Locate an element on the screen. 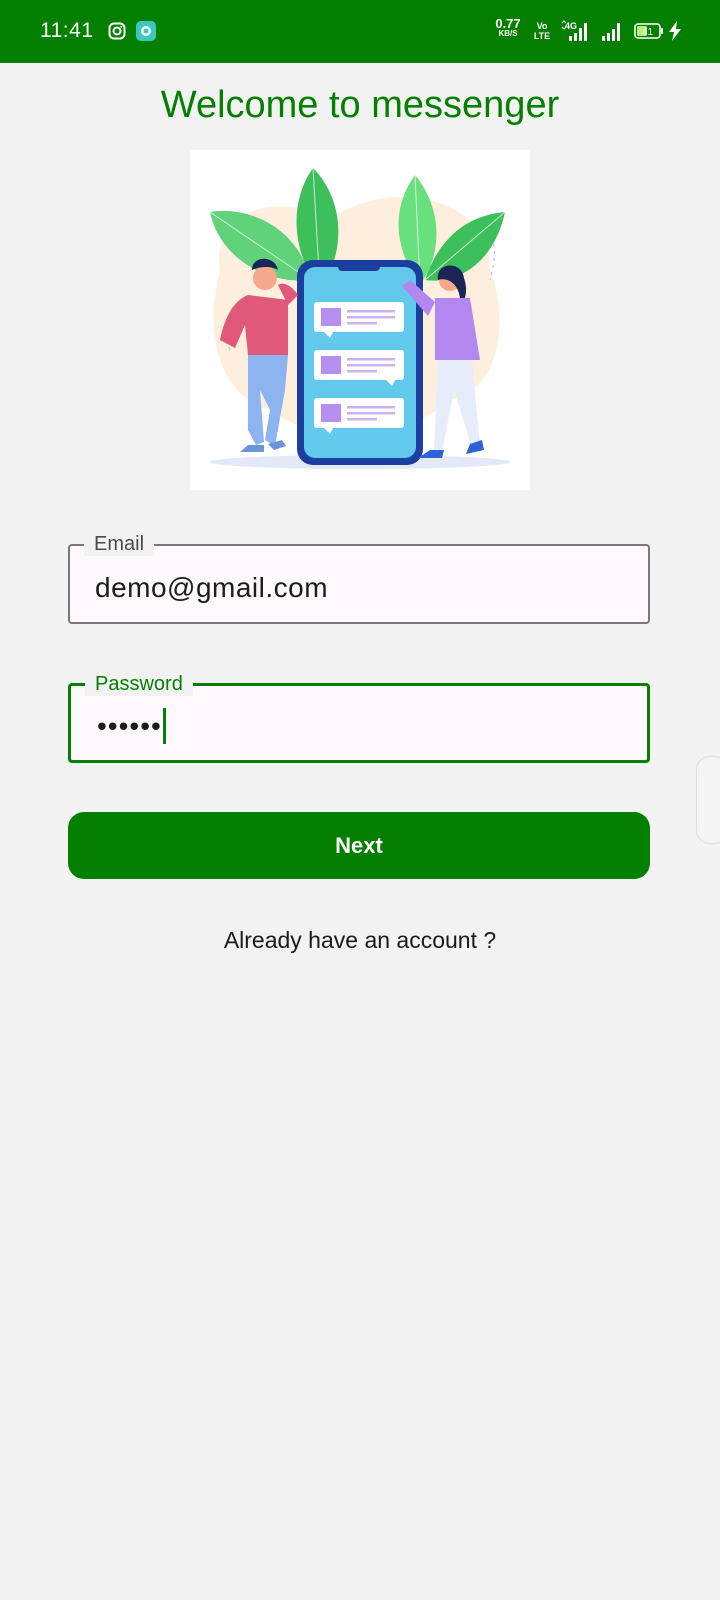 Image resolution: width=720 pixels, height=1600 pixels. charging-icon is located at coordinates (675, 31).